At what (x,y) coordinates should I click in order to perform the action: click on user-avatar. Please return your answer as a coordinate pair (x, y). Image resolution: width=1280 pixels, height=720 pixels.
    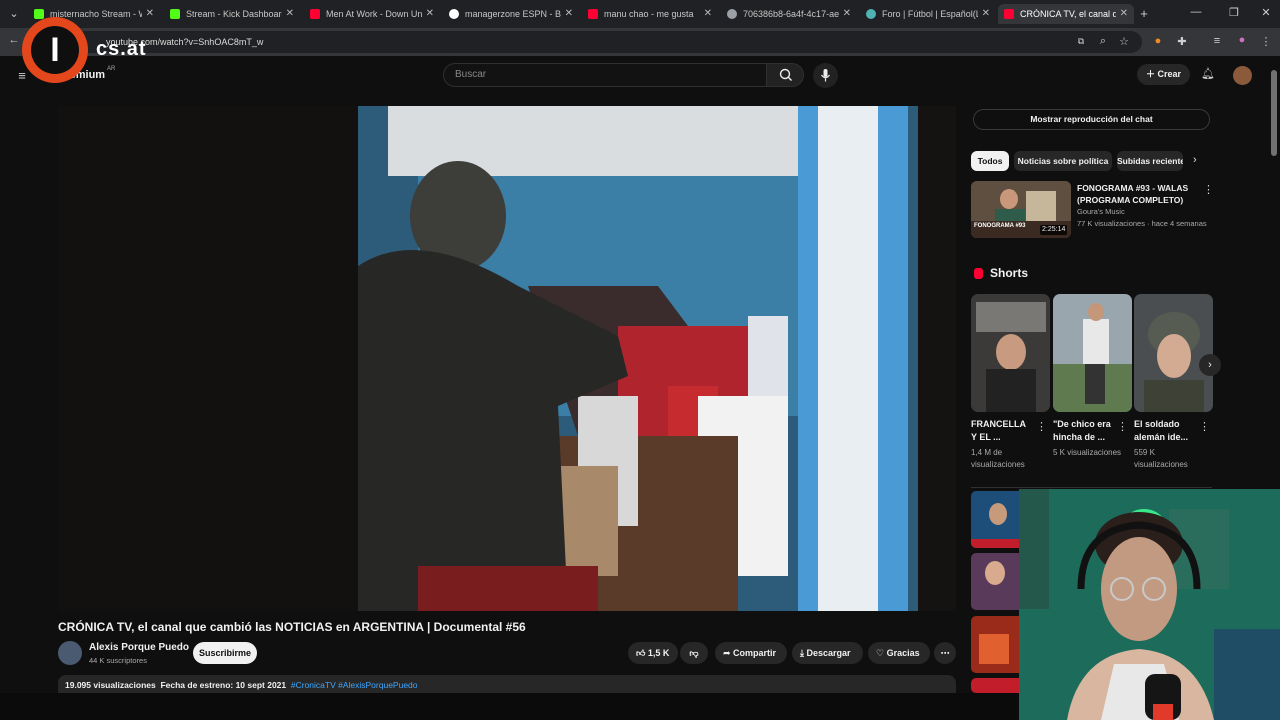
    Looking at the image, I should click on (1242, 75).